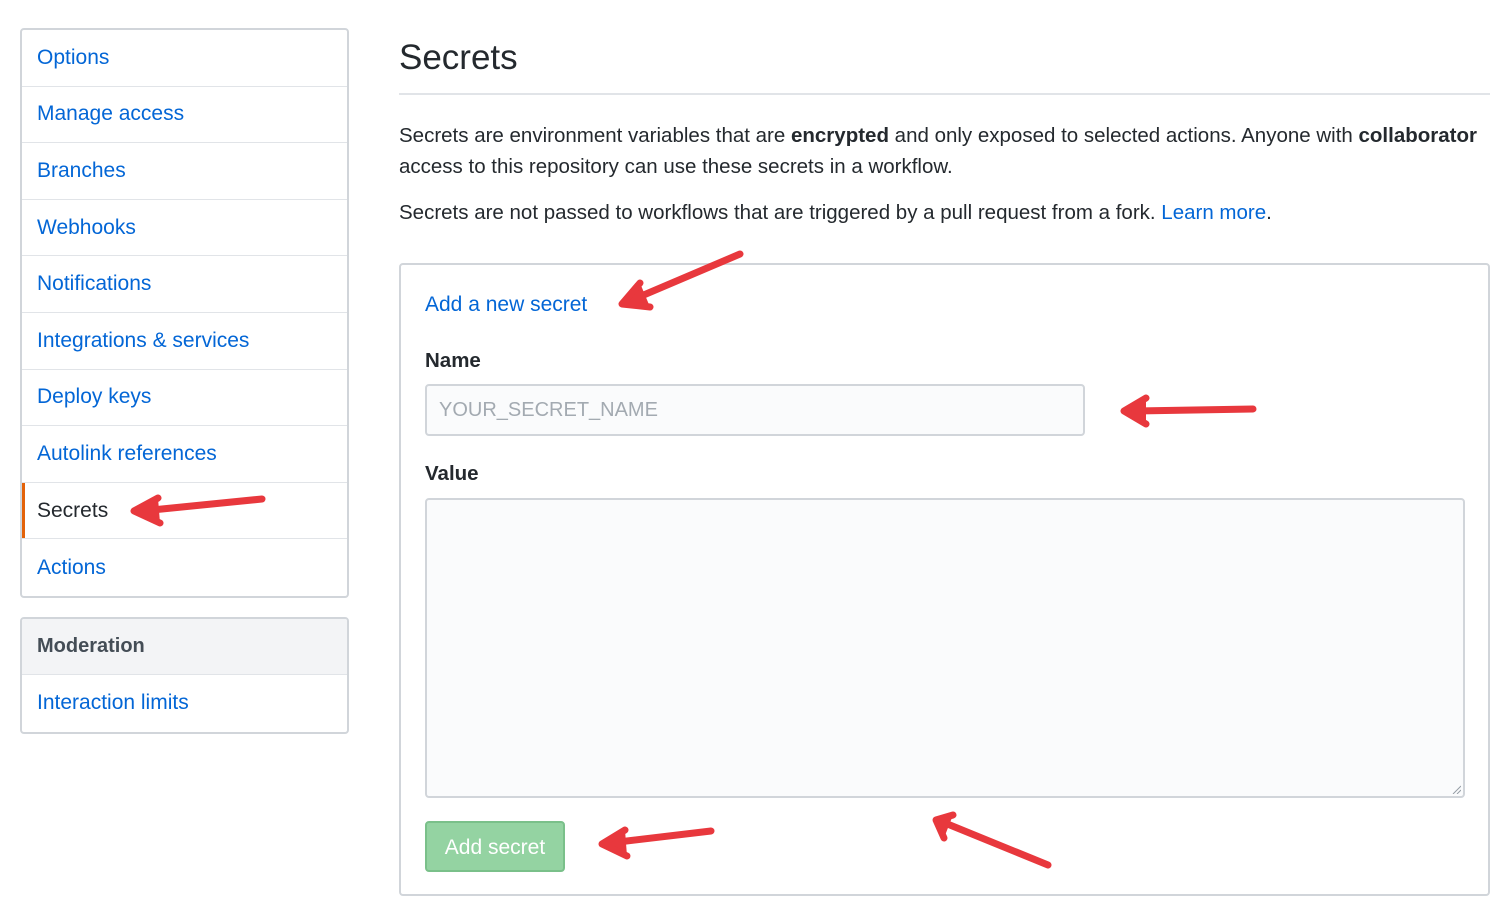 This screenshot has width=1498, height=906. What do you see at coordinates (1269, 212) in the screenshot?
I see `fork-notice-end: .` at bounding box center [1269, 212].